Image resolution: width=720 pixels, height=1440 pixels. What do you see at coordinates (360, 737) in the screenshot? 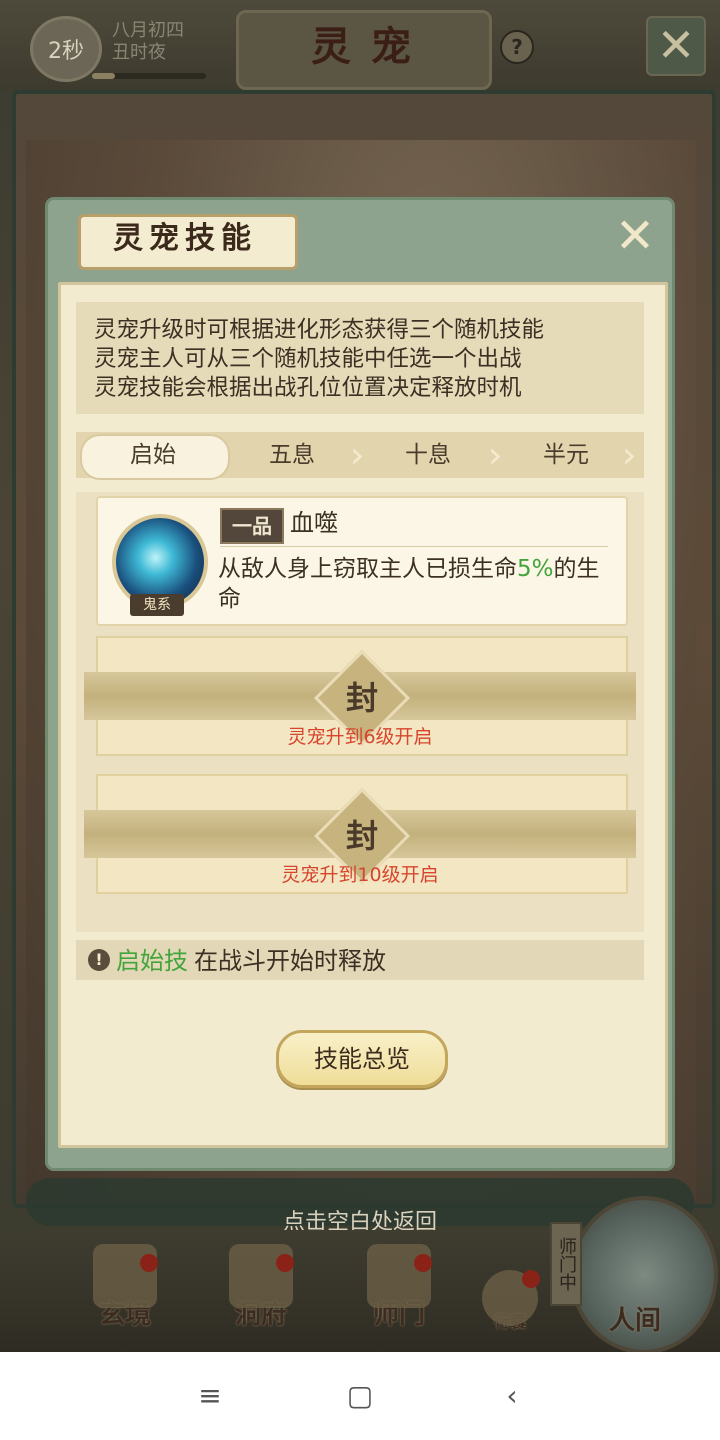
I see `unlock-requirement: 灵宠升到6级开启` at bounding box center [360, 737].